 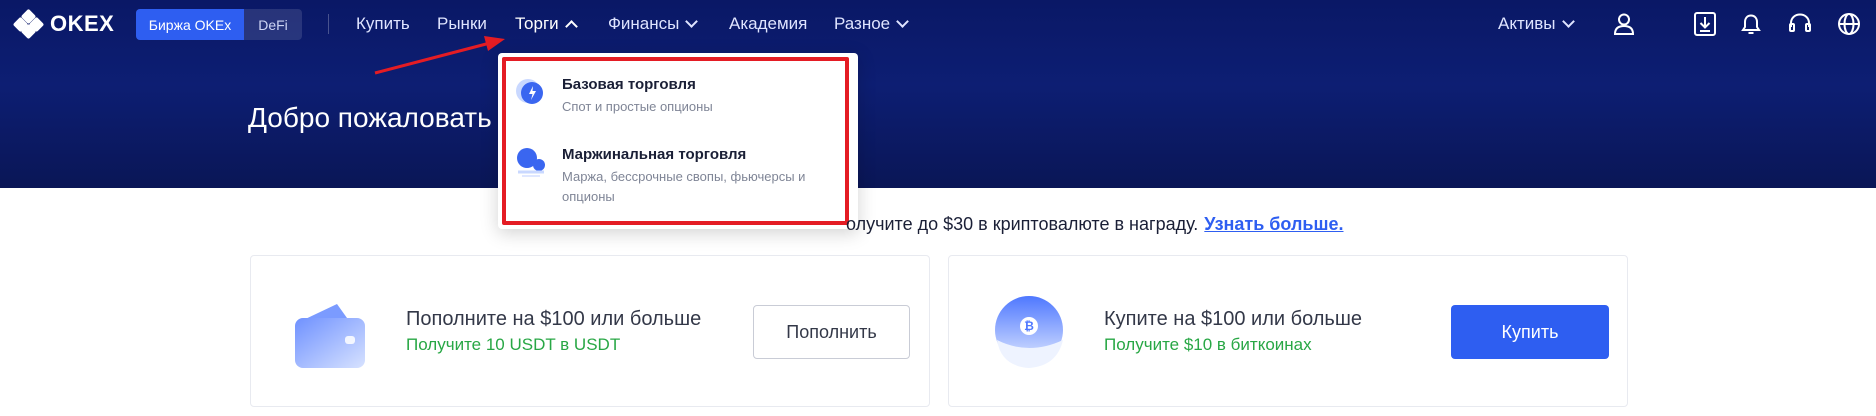 I want to click on tab-defi: DeFi, so click(x=273, y=24).